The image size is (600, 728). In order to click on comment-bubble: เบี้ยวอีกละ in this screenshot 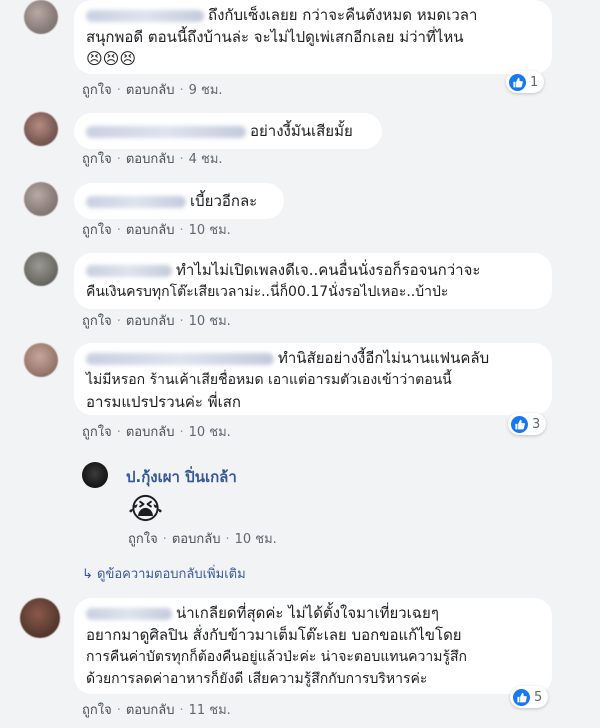, I will do `click(179, 201)`.